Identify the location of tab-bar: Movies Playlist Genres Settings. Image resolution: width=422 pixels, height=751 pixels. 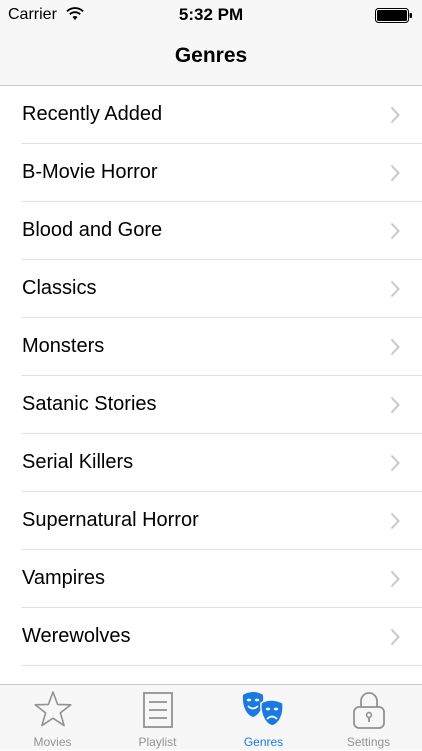
(211, 717).